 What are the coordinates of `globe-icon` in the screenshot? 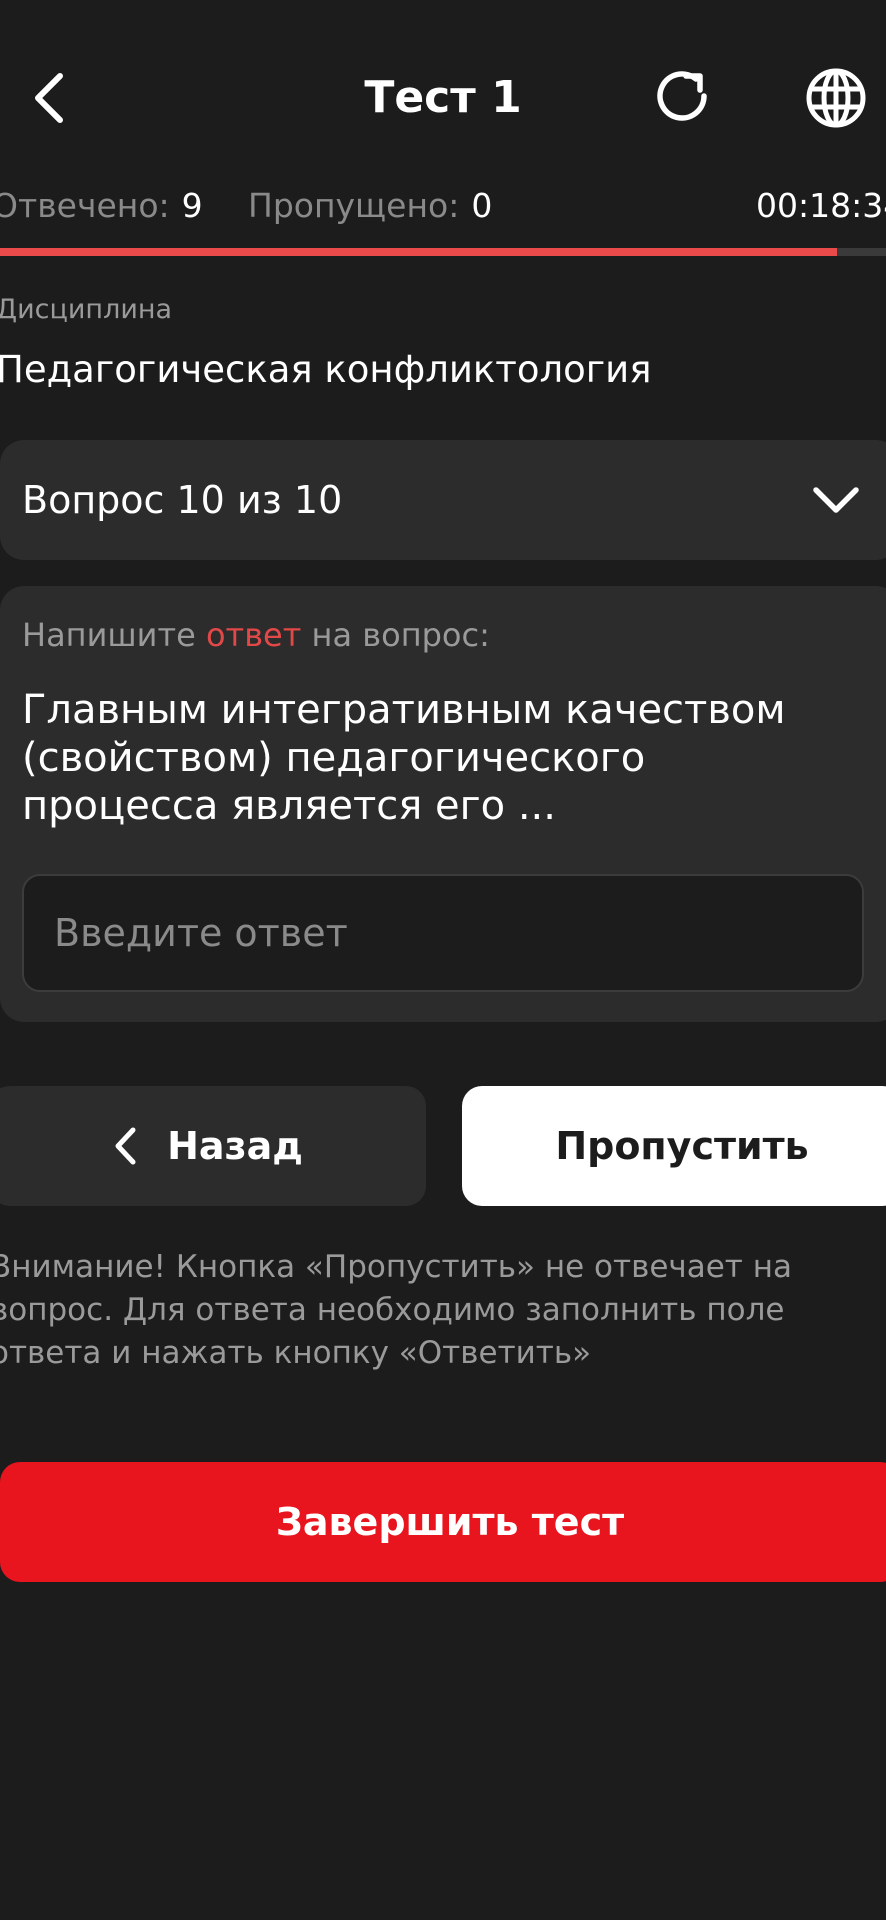 It's located at (836, 98).